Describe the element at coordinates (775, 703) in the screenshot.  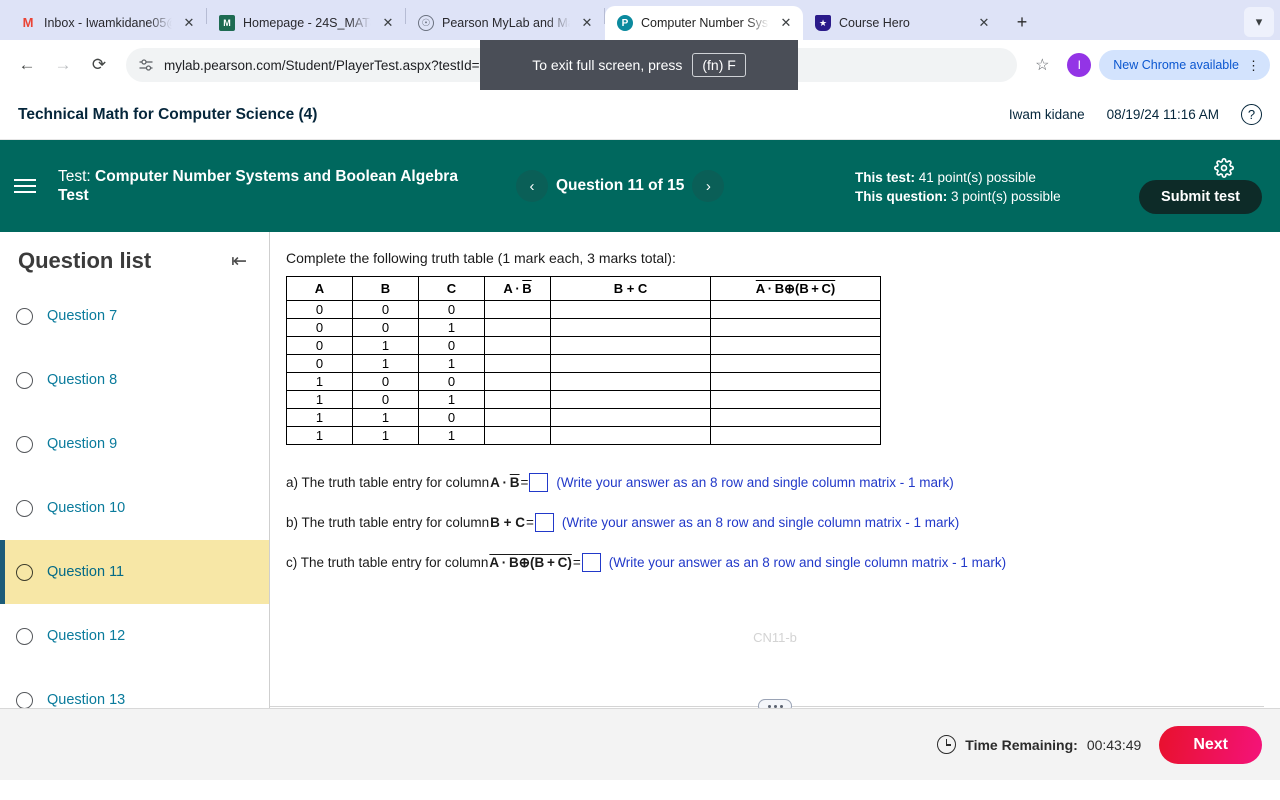
I see `panel-resize-handle` at that location.